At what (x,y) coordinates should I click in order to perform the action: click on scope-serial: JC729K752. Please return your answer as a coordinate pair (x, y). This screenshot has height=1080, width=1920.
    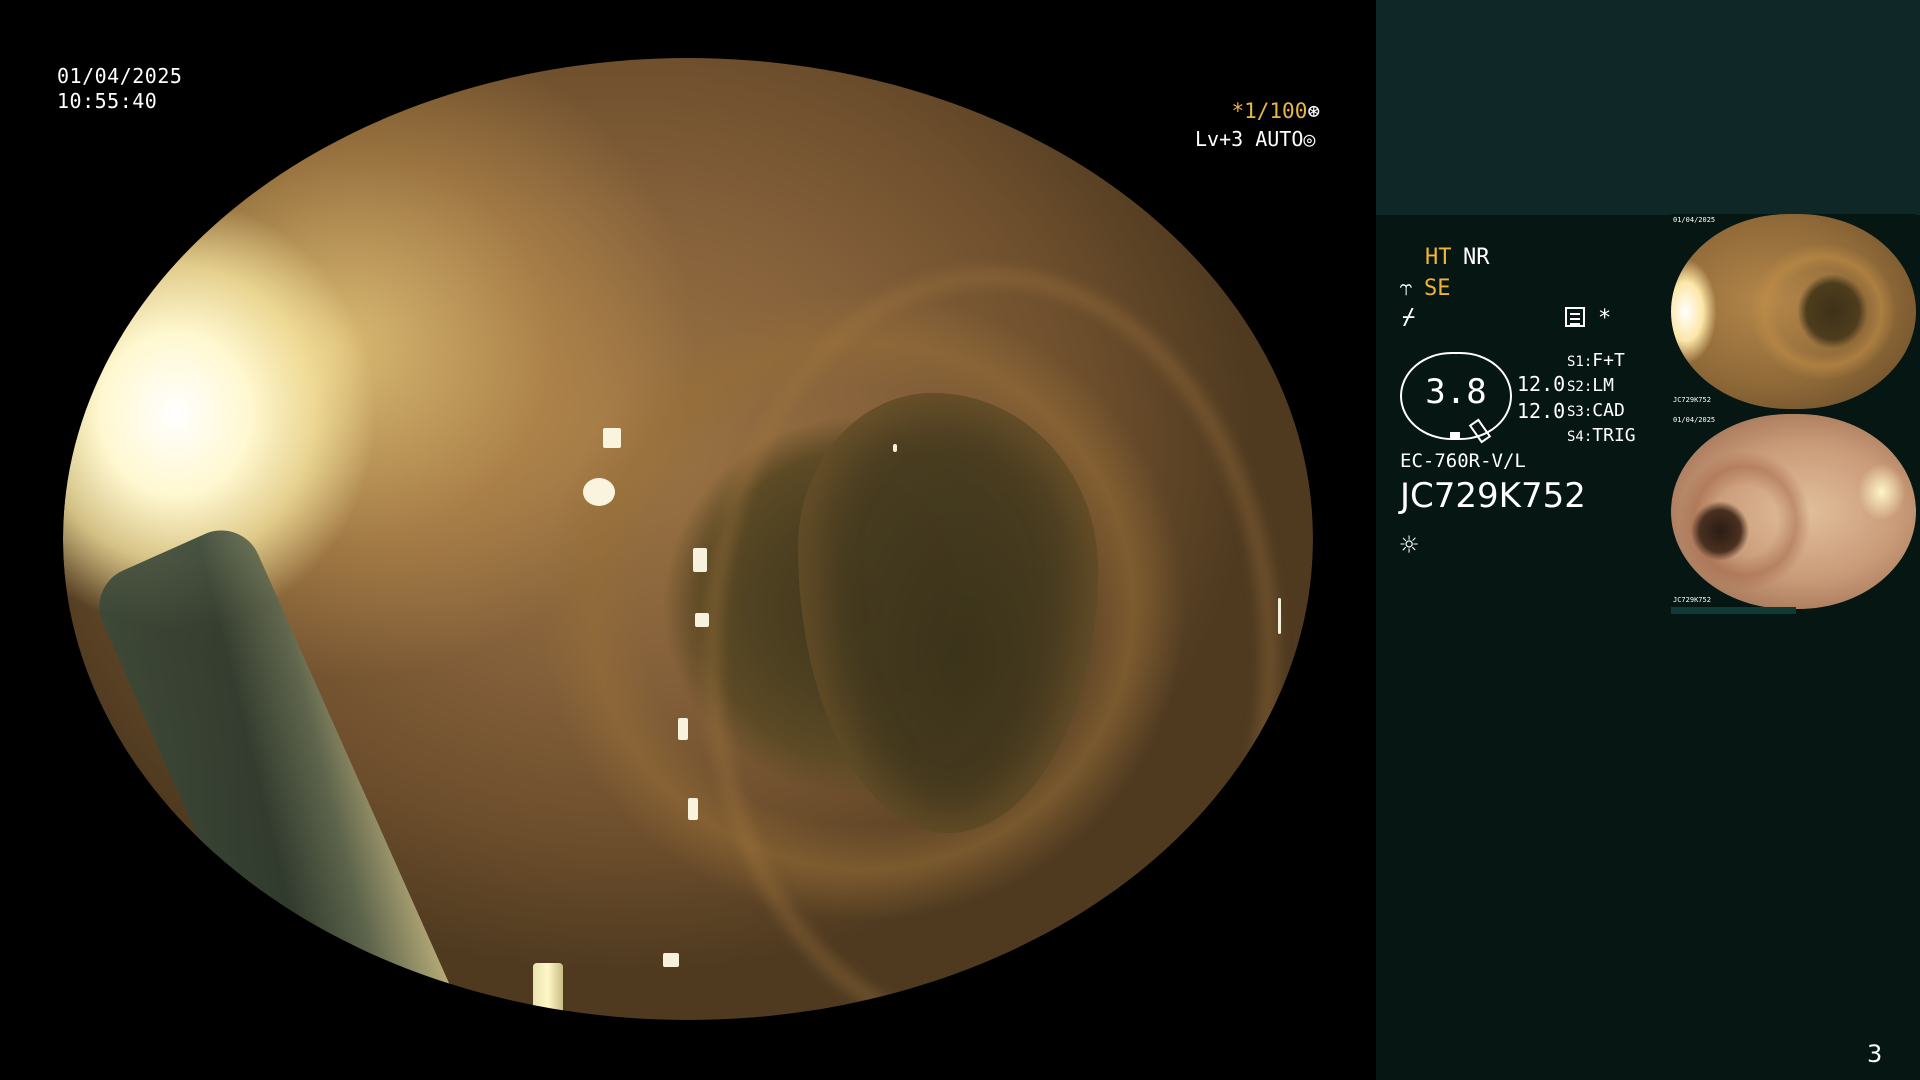
    Looking at the image, I should click on (1493, 496).